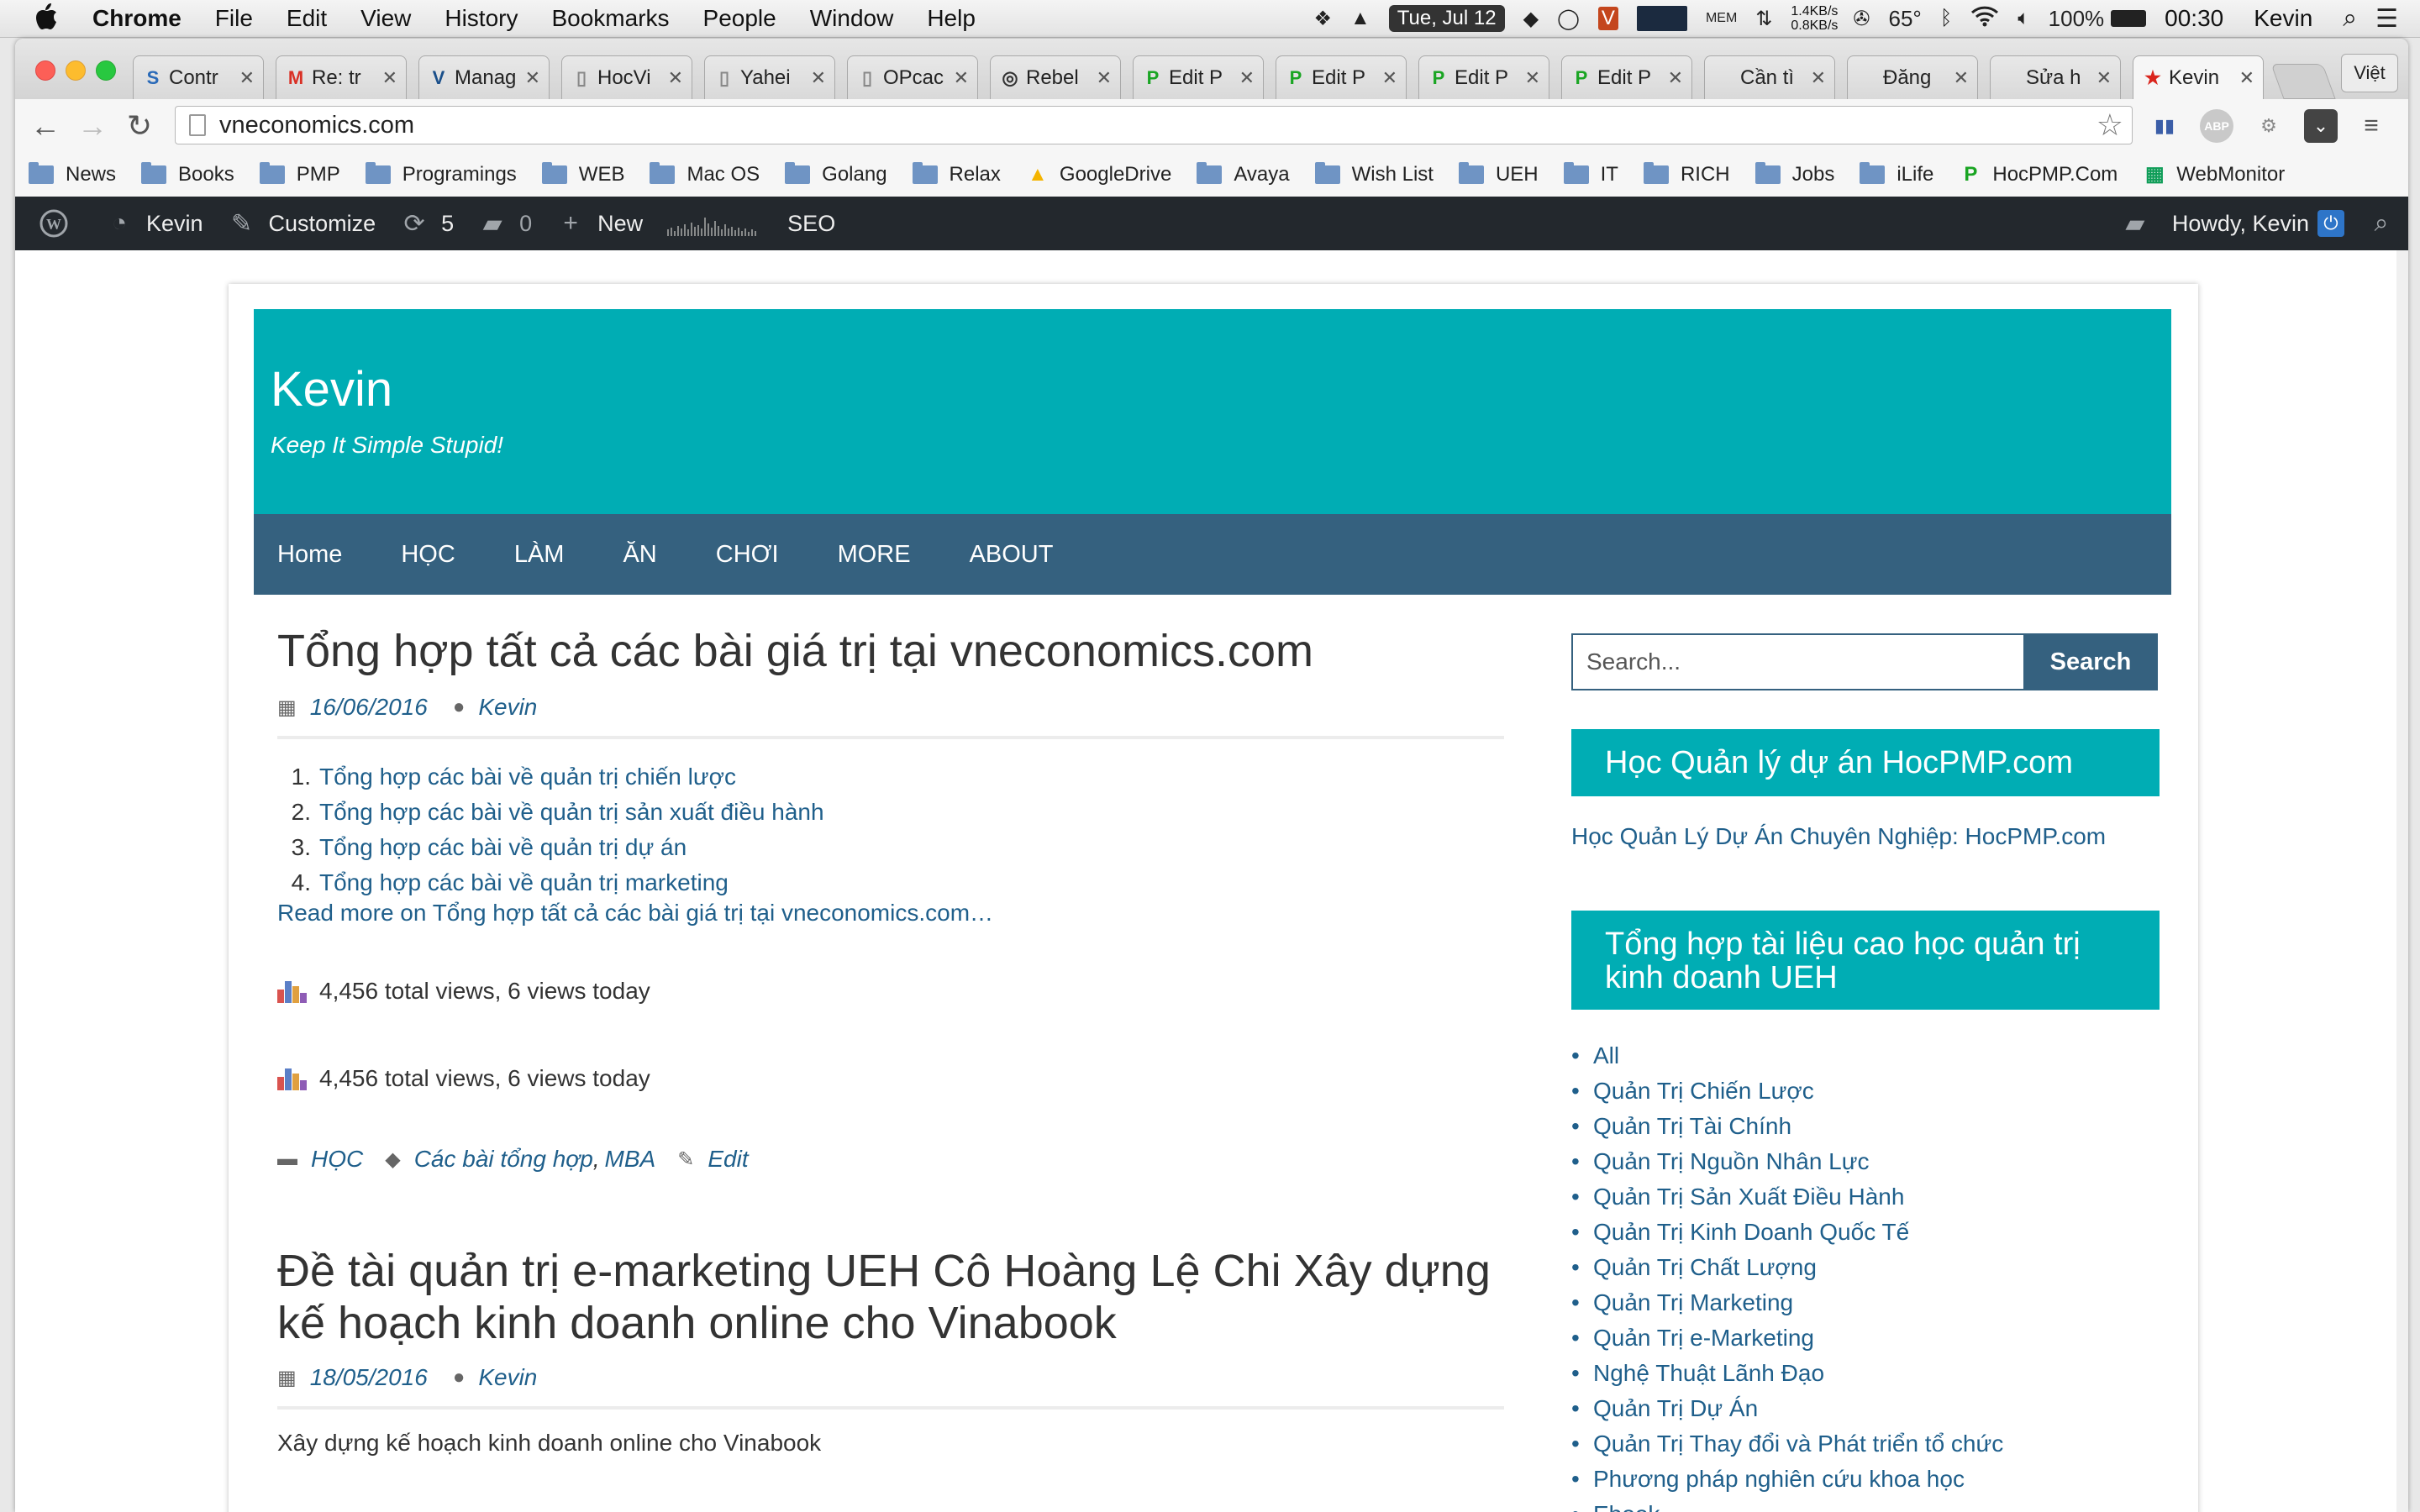  What do you see at coordinates (1704, 1338) in the screenshot?
I see `category-link: Quản Trị e-Marketing` at bounding box center [1704, 1338].